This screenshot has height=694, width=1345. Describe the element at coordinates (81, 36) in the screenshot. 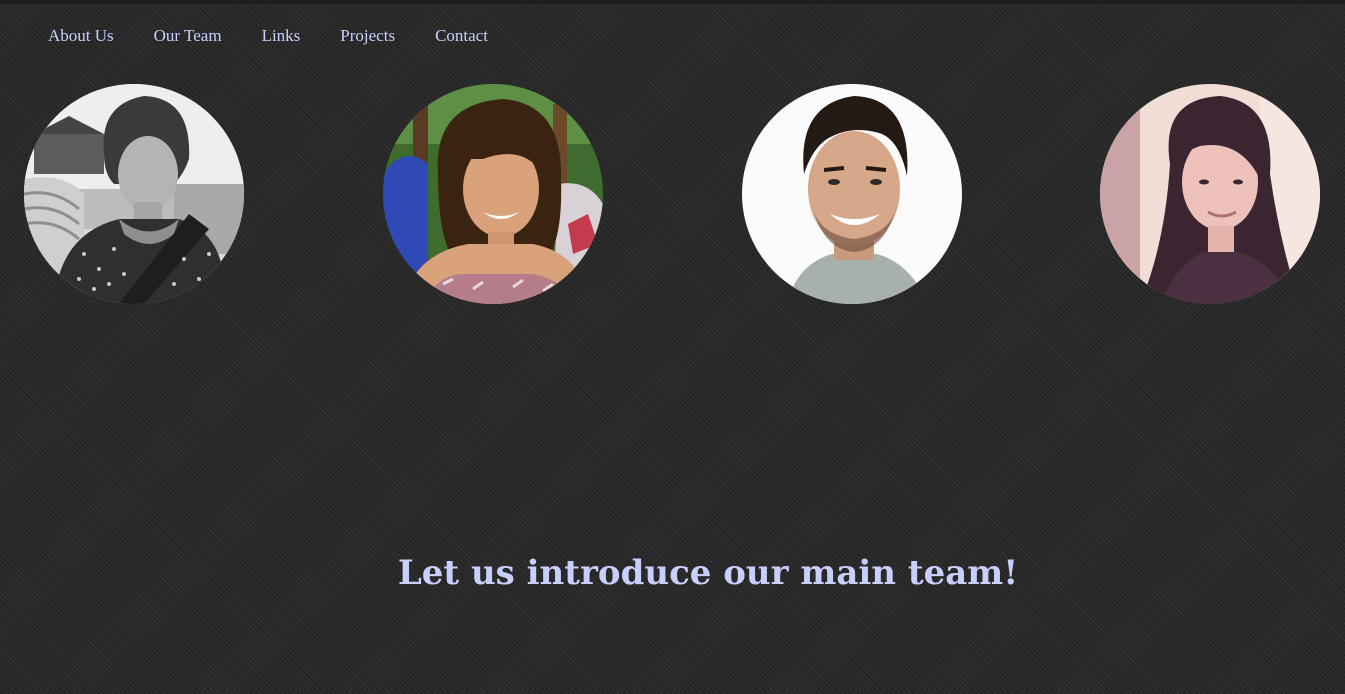

I see `nav-about-us: About Us` at that location.